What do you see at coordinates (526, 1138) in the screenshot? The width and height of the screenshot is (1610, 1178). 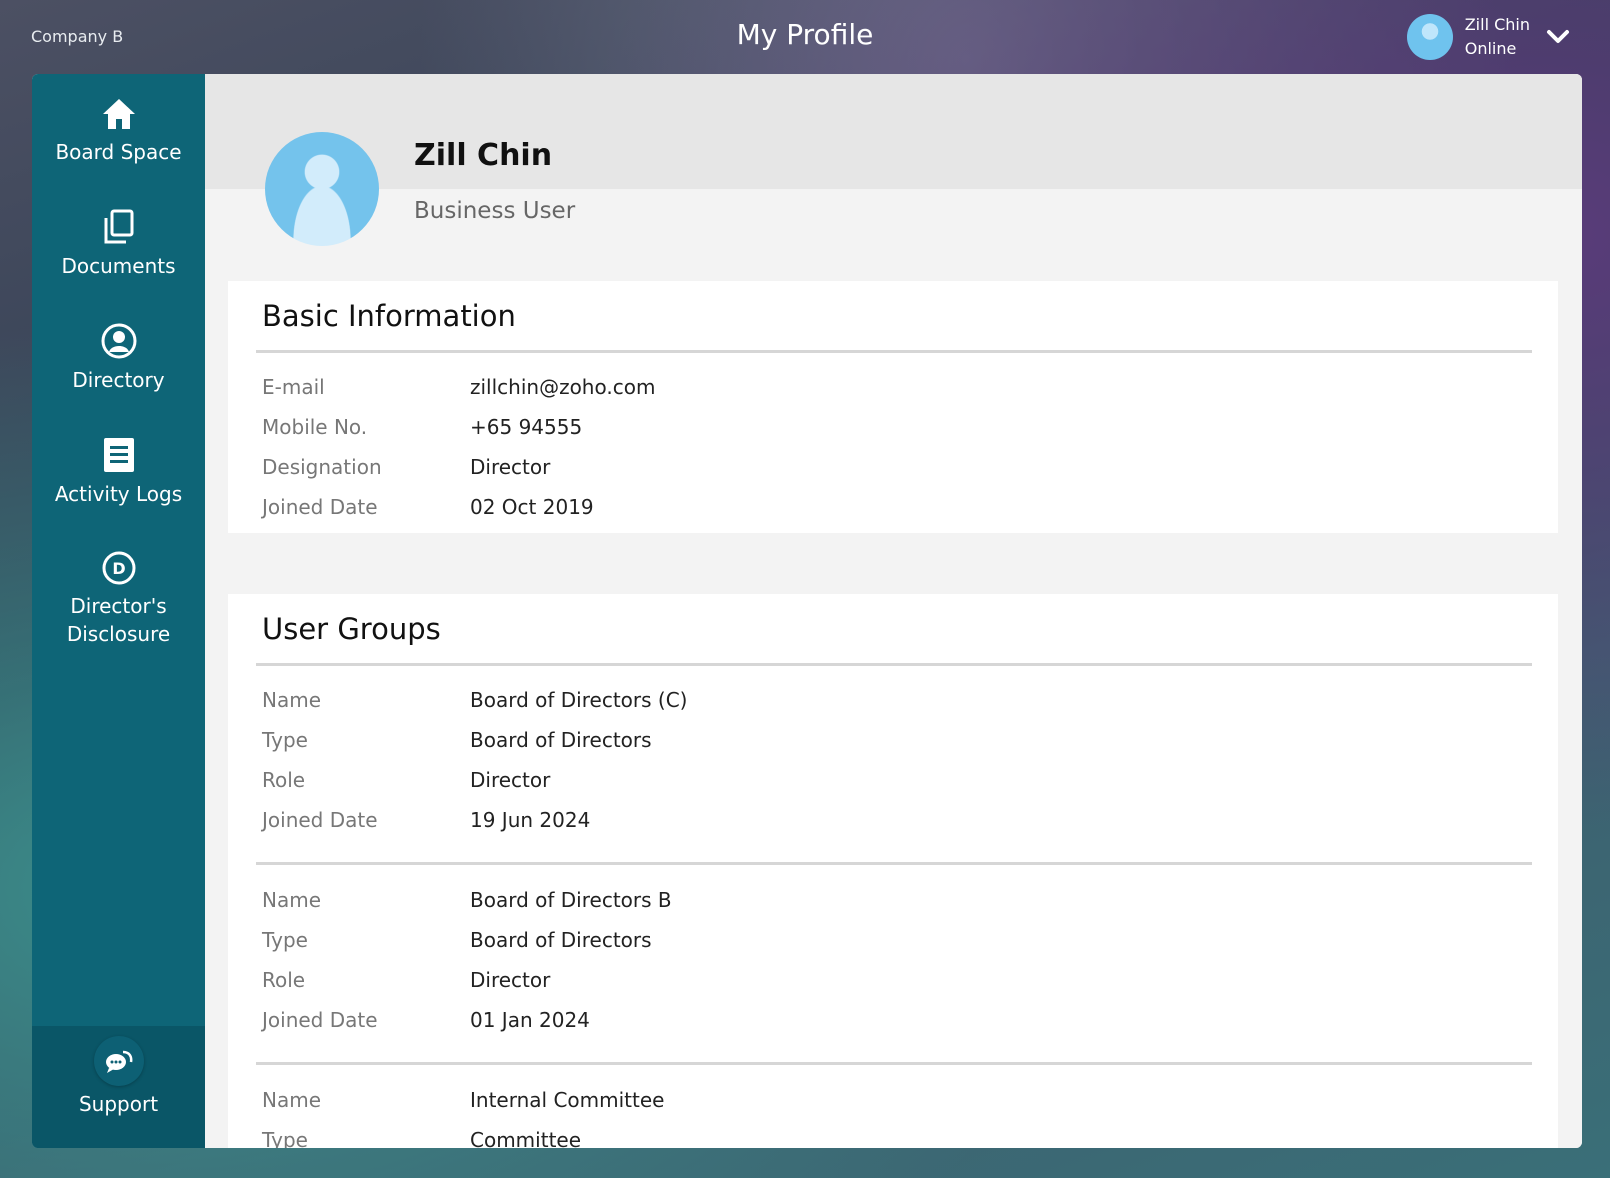 I see `group-value: Committee` at bounding box center [526, 1138].